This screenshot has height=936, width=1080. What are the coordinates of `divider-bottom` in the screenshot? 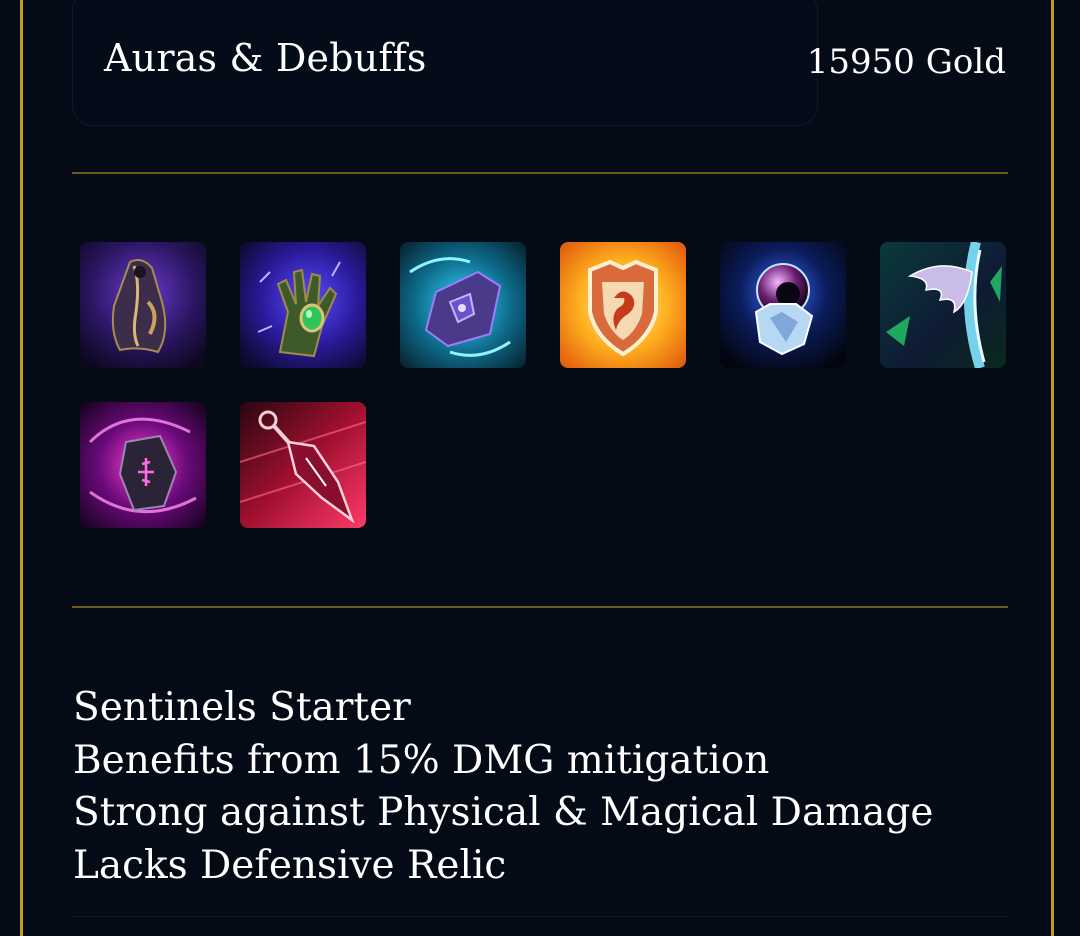 It's located at (540, 916).